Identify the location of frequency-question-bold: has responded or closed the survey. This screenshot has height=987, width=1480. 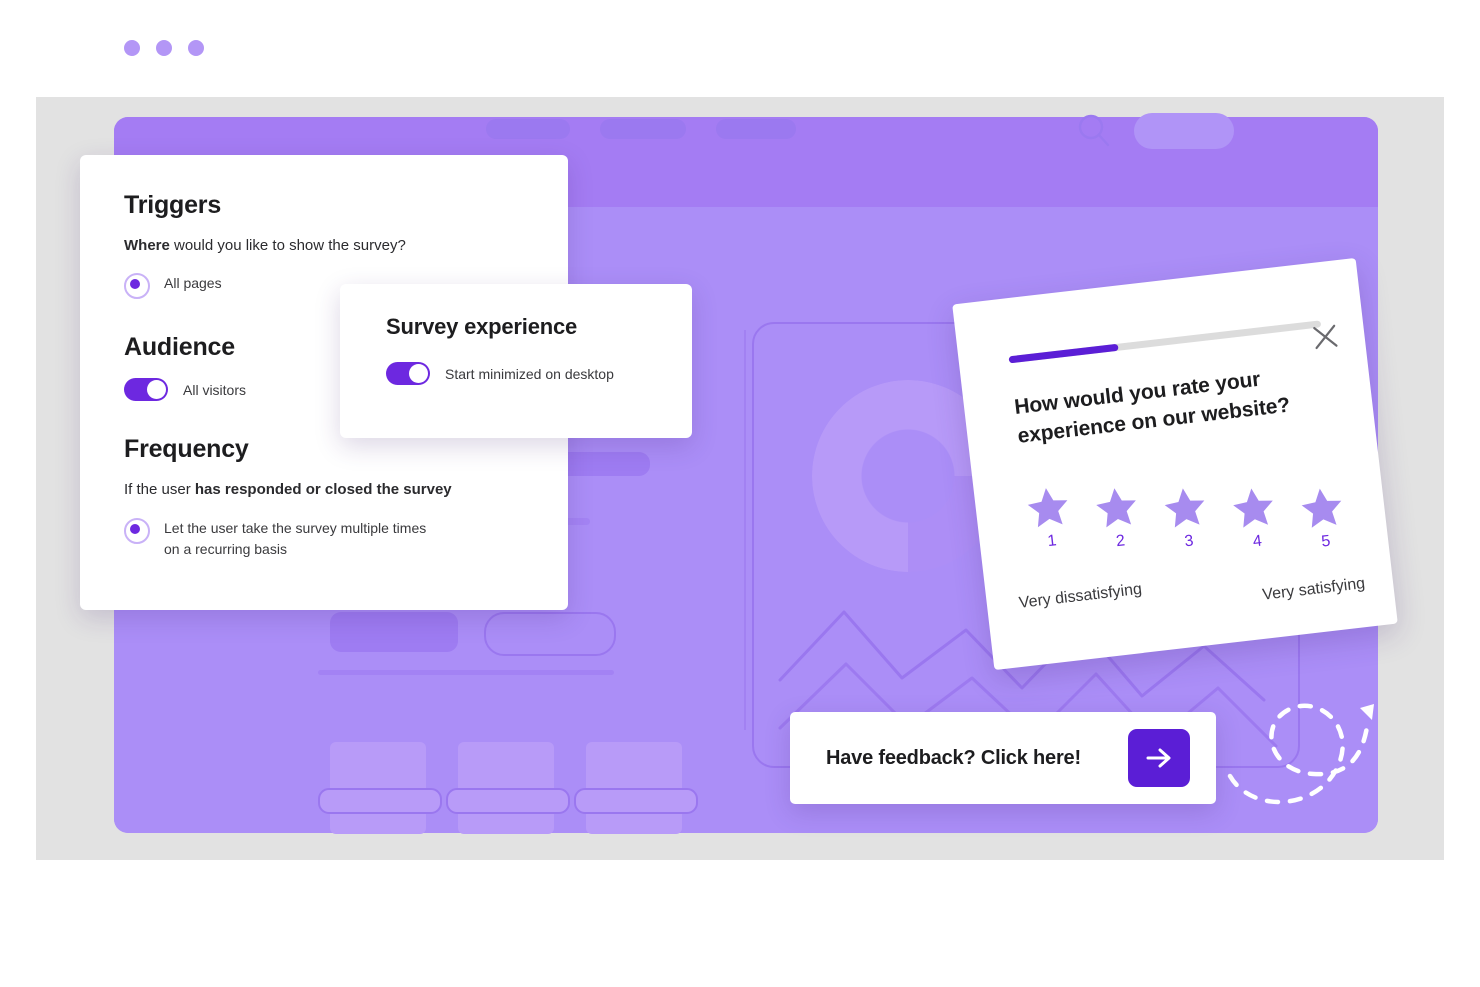
(323, 490).